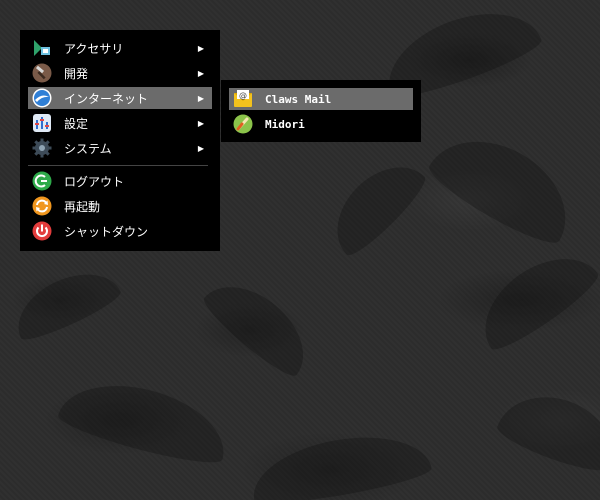  What do you see at coordinates (88, 148) in the screenshot?
I see `menu-item-label: システム` at bounding box center [88, 148].